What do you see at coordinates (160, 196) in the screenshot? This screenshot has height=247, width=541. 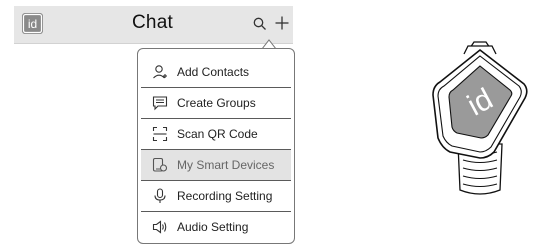 I see `microphone-icon` at bounding box center [160, 196].